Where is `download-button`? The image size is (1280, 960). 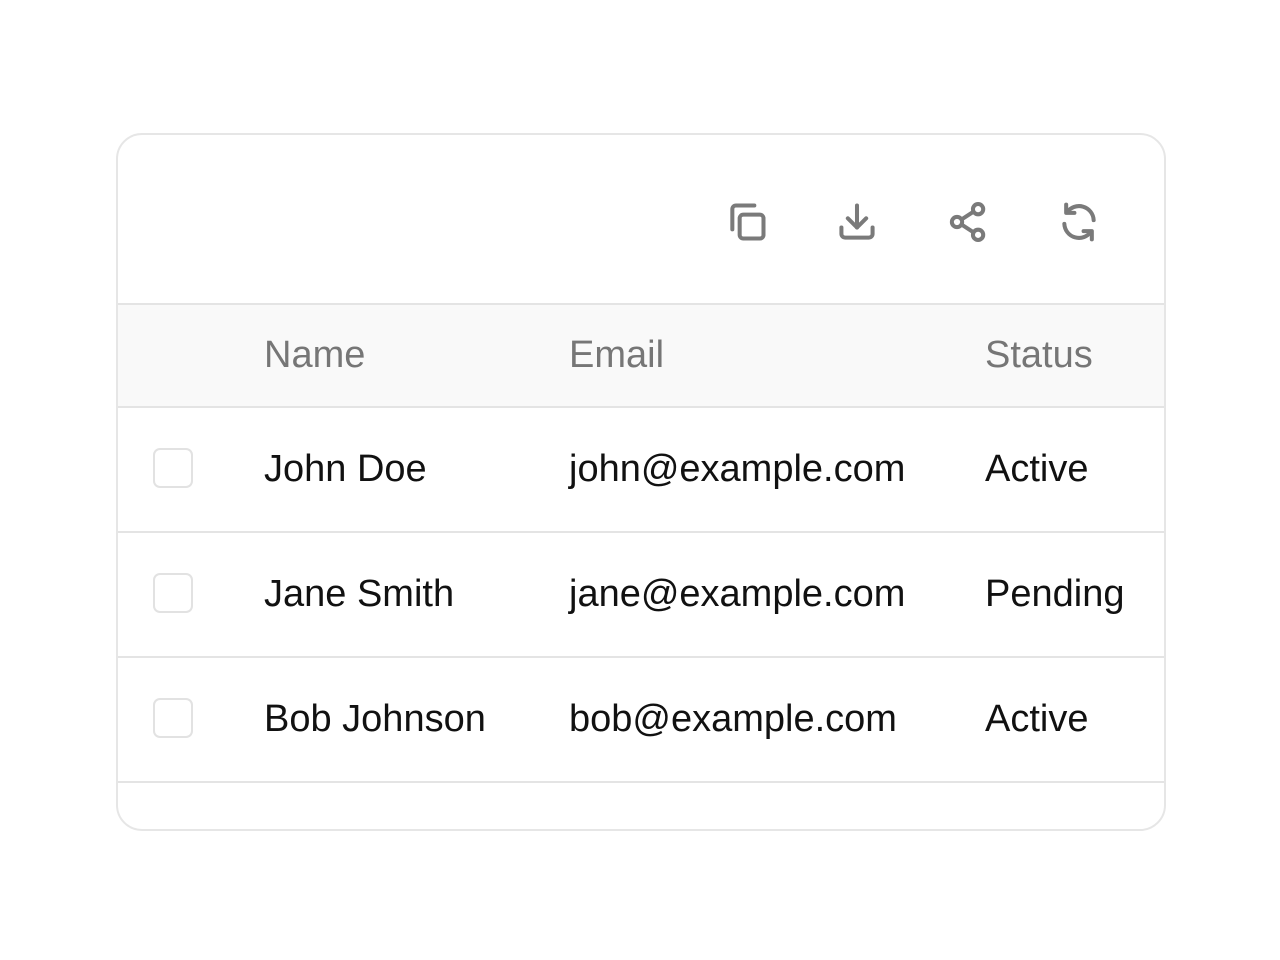
download-button is located at coordinates (857, 222).